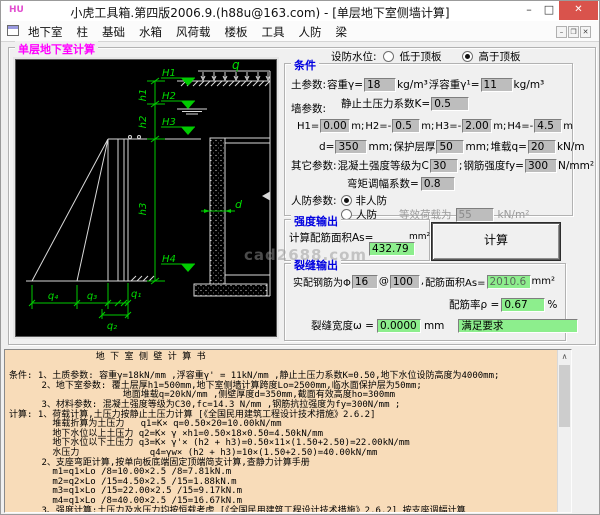 This screenshot has width=600, height=515. What do you see at coordinates (239, 204) in the screenshot?
I see `diagram-label-d: d` at bounding box center [239, 204].